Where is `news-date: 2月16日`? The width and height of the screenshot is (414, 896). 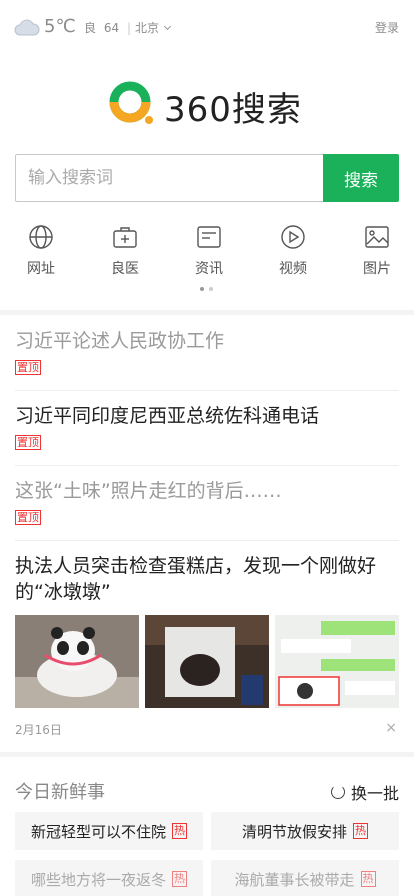 news-date: 2月16日 is located at coordinates (38, 730).